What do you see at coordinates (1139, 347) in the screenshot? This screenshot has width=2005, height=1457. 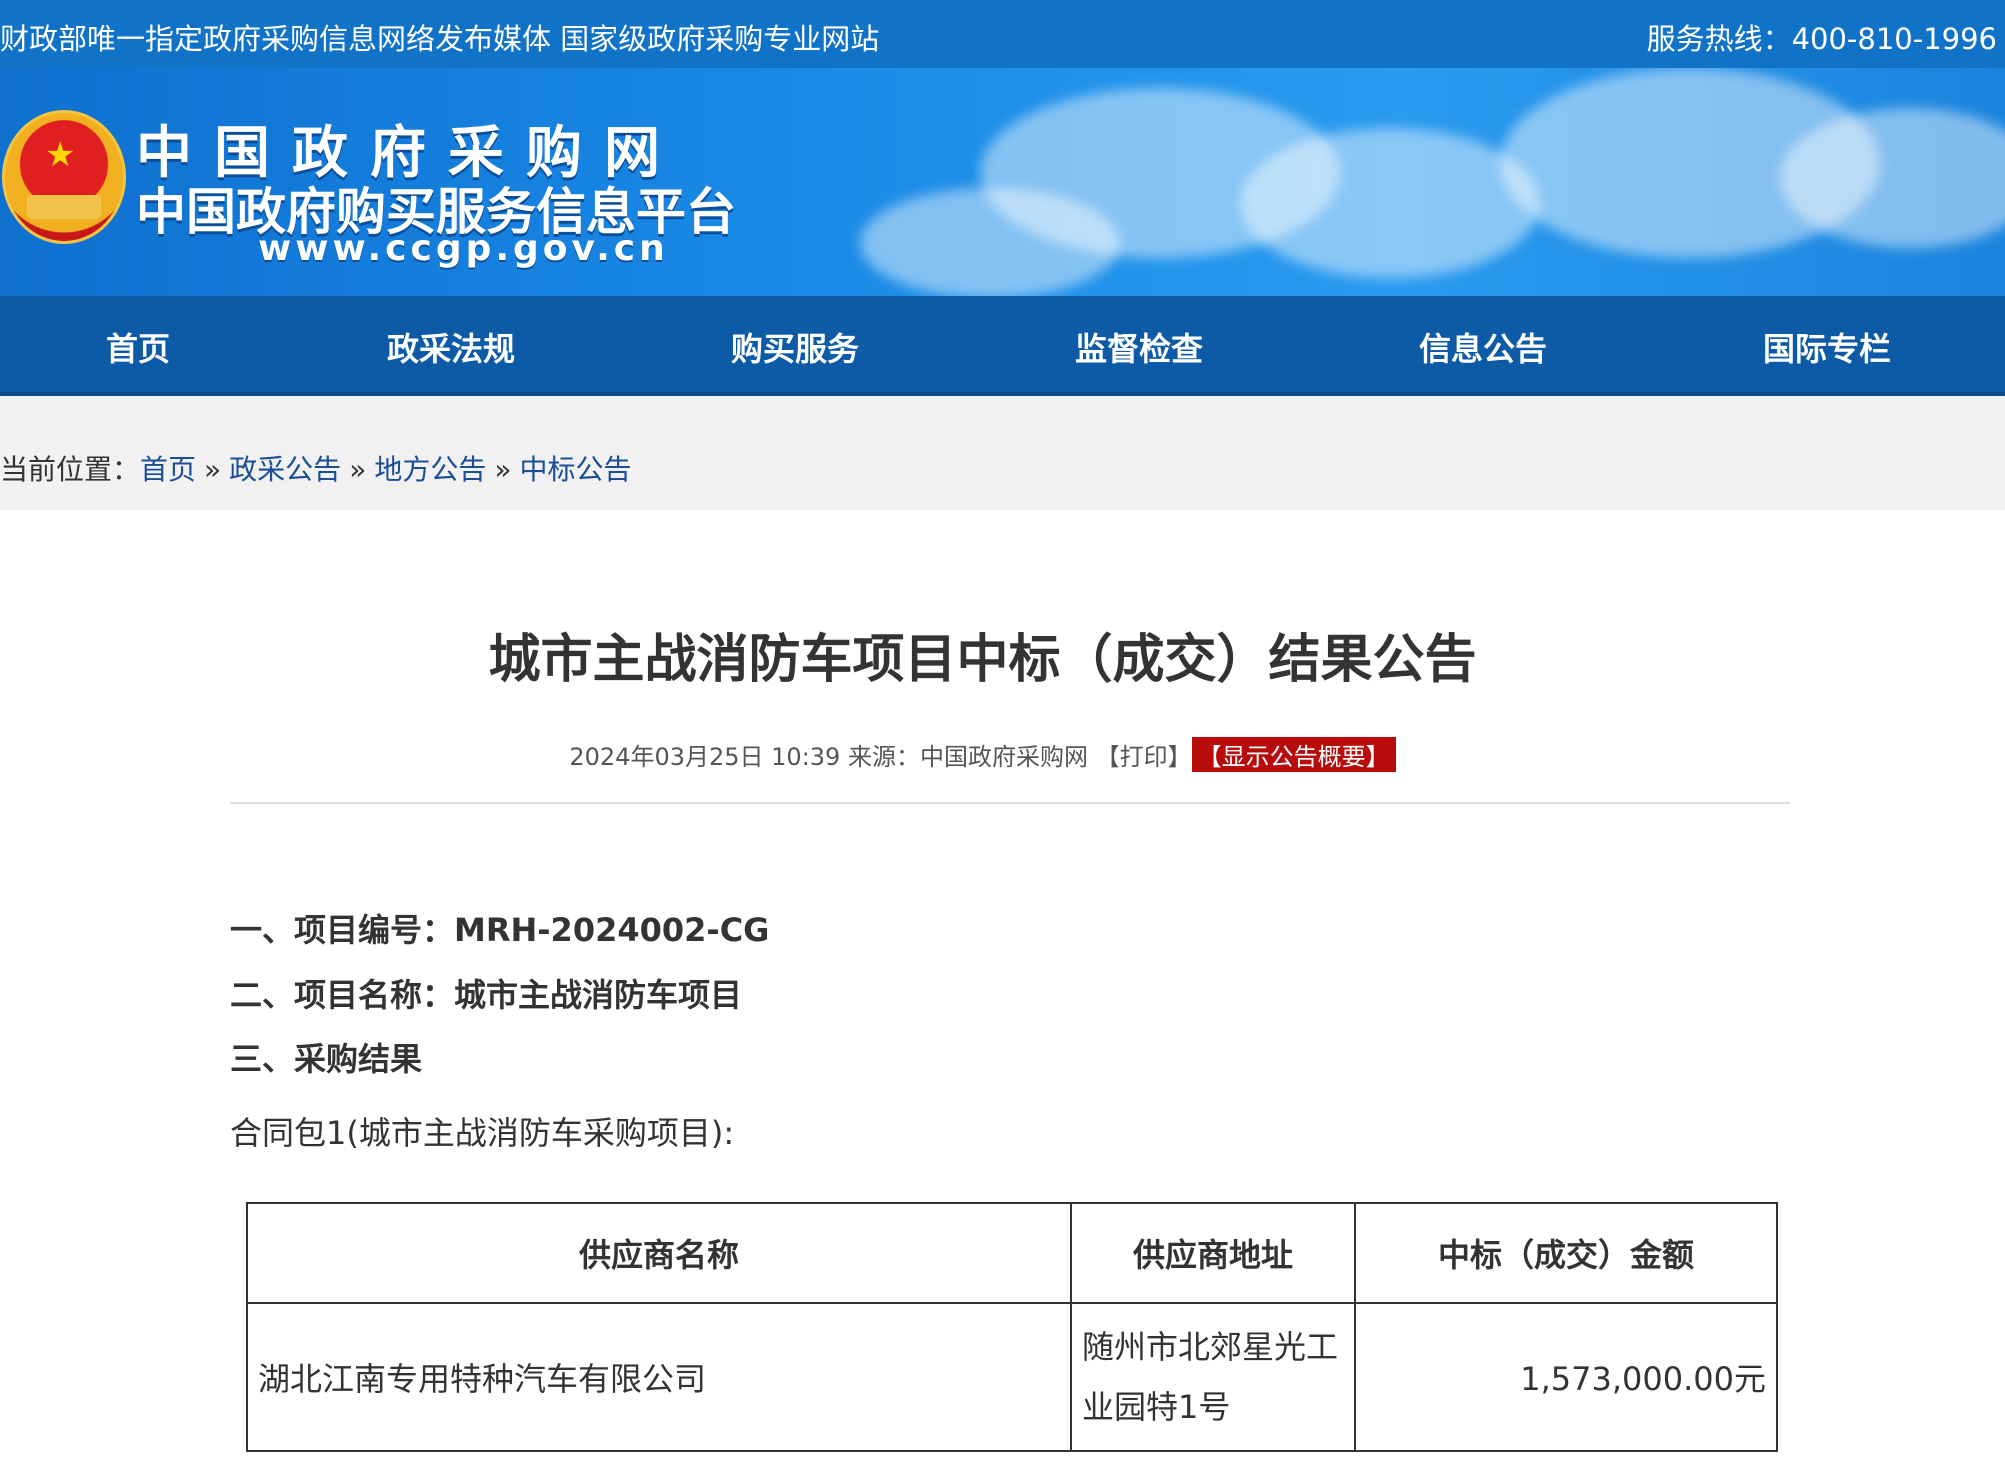 I see `nav-item-supervision: 监督检查` at bounding box center [1139, 347].